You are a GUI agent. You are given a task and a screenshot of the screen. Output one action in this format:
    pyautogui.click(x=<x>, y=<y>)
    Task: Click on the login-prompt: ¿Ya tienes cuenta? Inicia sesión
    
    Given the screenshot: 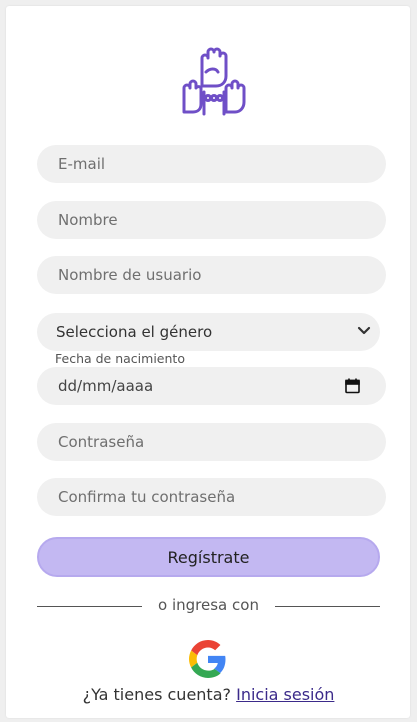 What is the action you would take?
    pyautogui.click(x=208, y=694)
    